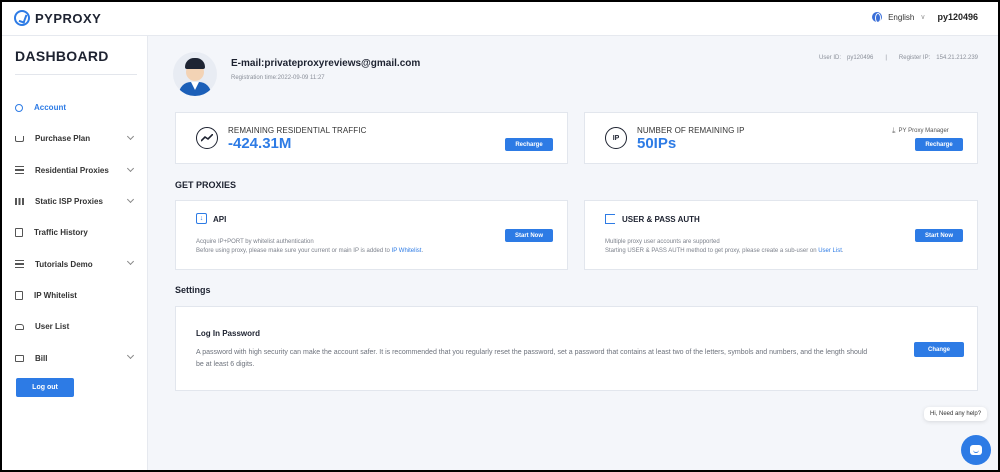 The height and width of the screenshot is (472, 1000). What do you see at coordinates (41, 358) in the screenshot?
I see `sidebar-item-label: Bill` at bounding box center [41, 358].